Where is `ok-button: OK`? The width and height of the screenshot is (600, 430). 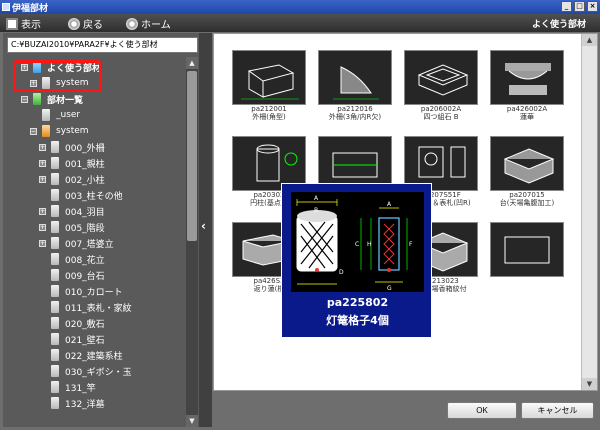
ok-button: OK is located at coordinates (482, 410).